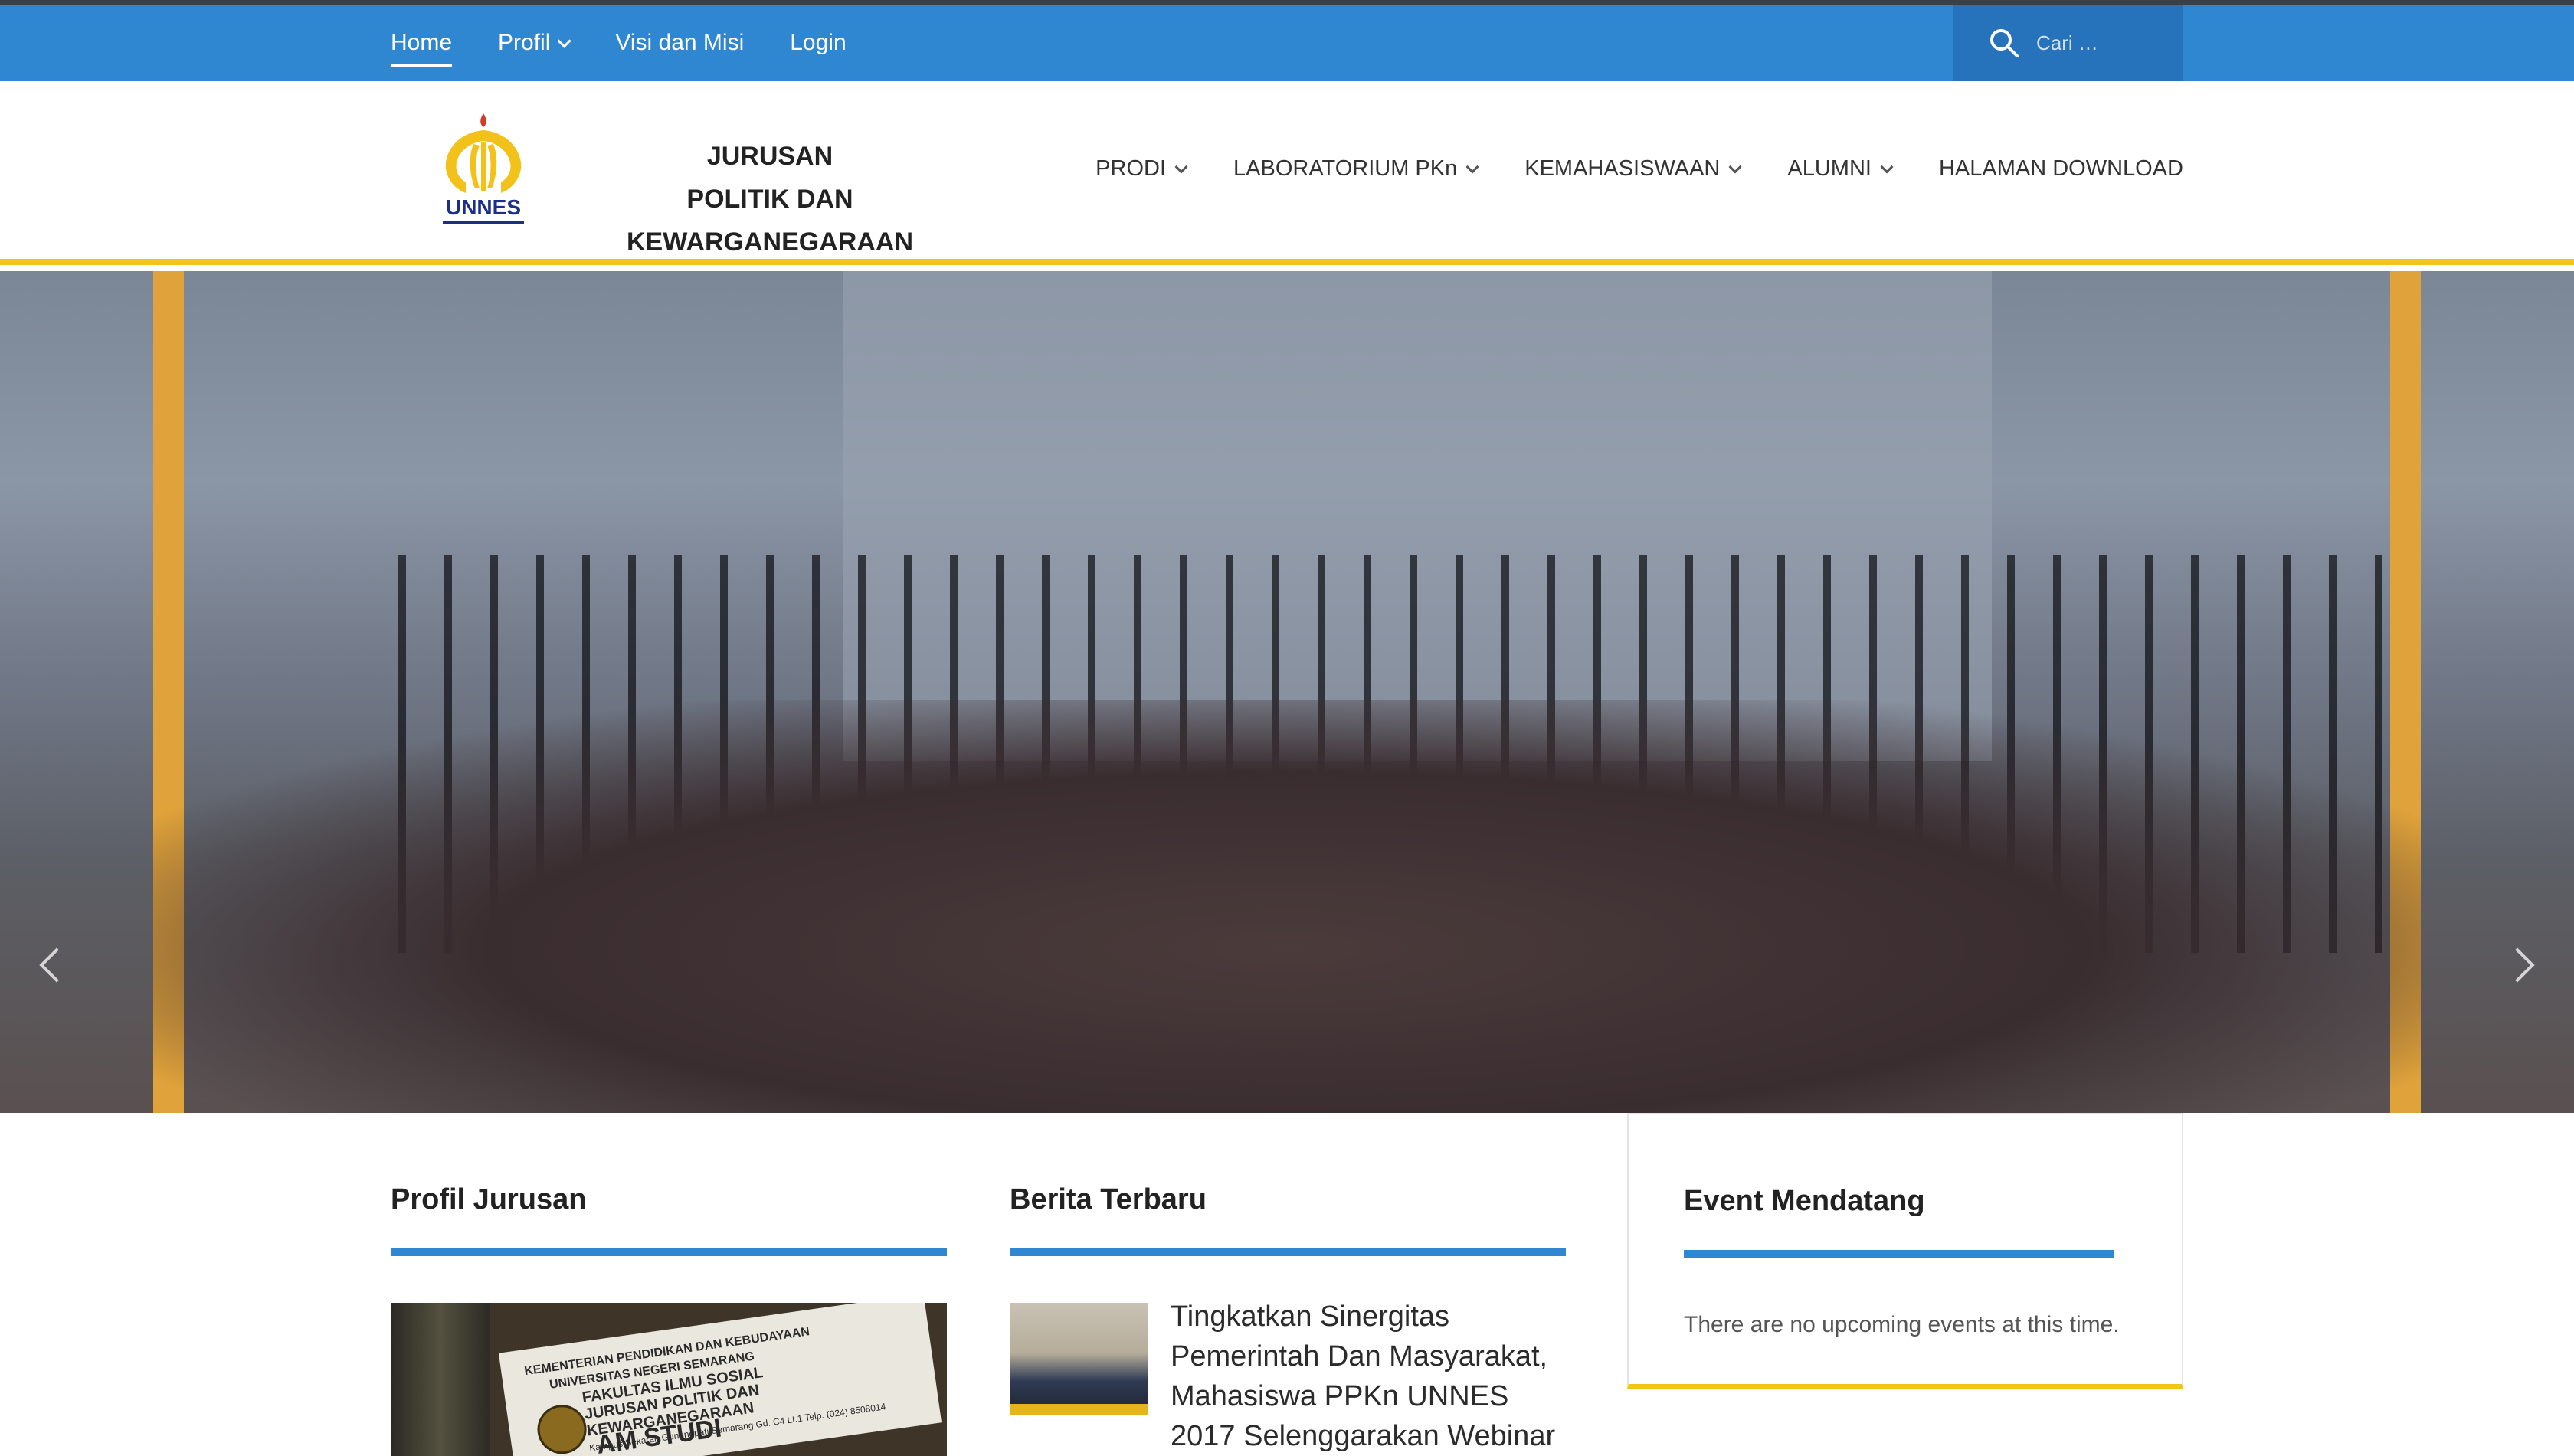 The image size is (2574, 1456). Describe the element at coordinates (1108, 1199) in the screenshot. I see `section-title: Berita Terbaru` at that location.